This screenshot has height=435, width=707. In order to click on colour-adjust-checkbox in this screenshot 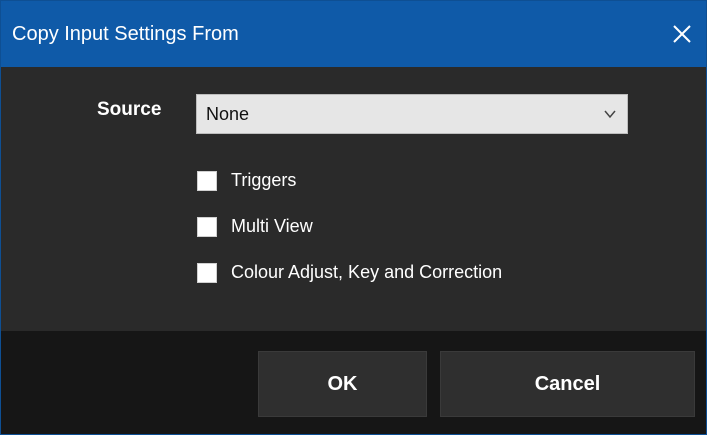, I will do `click(207, 272)`.